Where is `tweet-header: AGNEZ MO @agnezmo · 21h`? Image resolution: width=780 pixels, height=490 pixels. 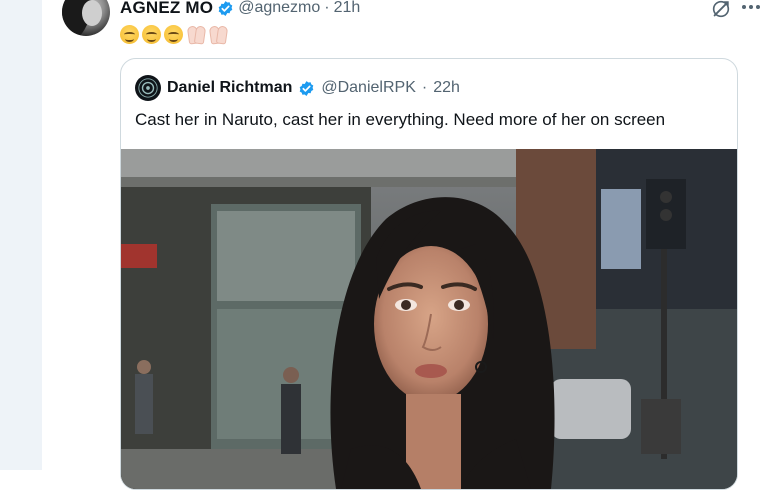 tweet-header: AGNEZ MO @agnezmo · 21h is located at coordinates (240, 9).